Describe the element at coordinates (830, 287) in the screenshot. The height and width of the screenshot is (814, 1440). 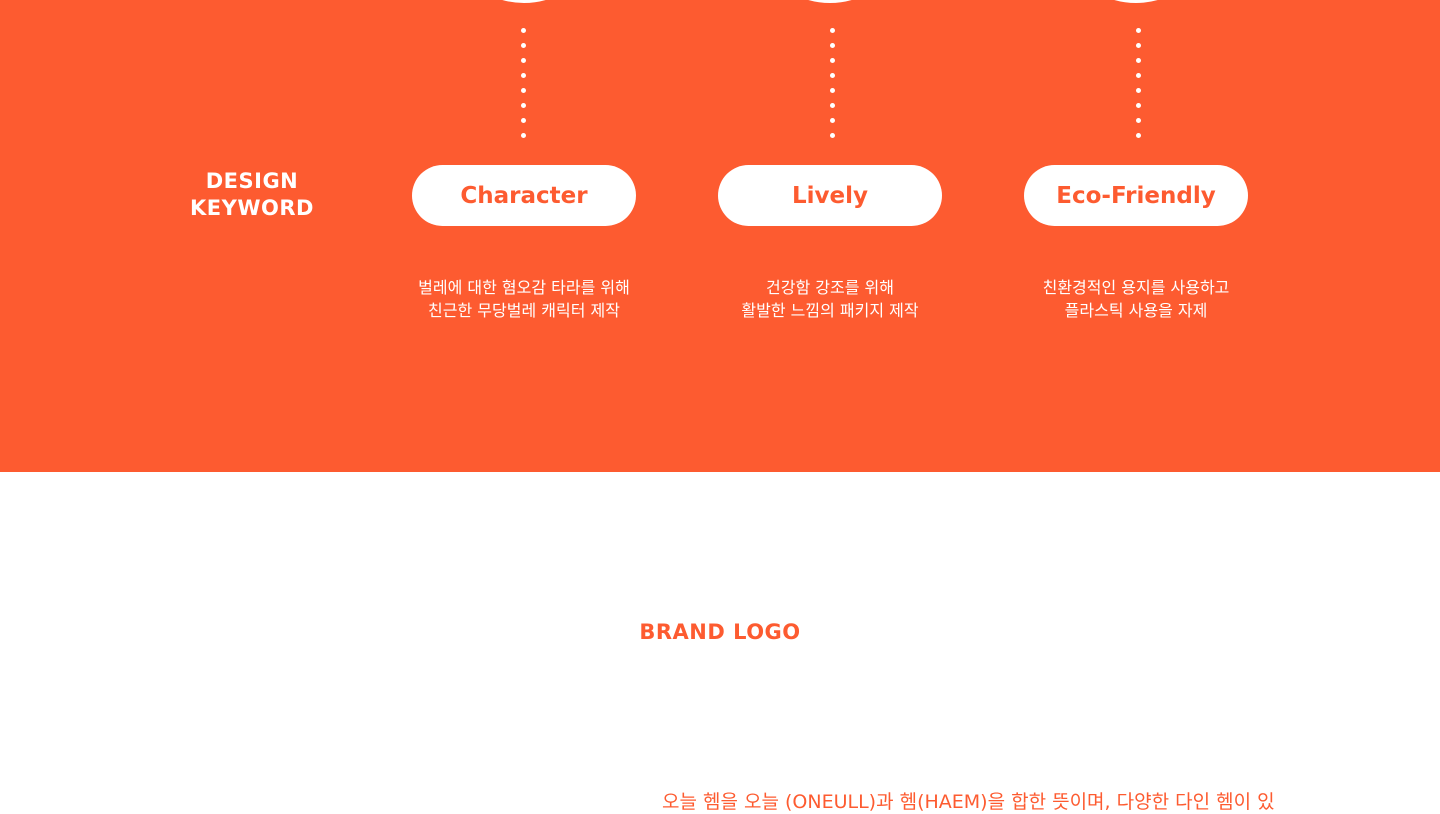
I see `keyword-desc-lively-line1: 건강함 강조를 위해` at that location.